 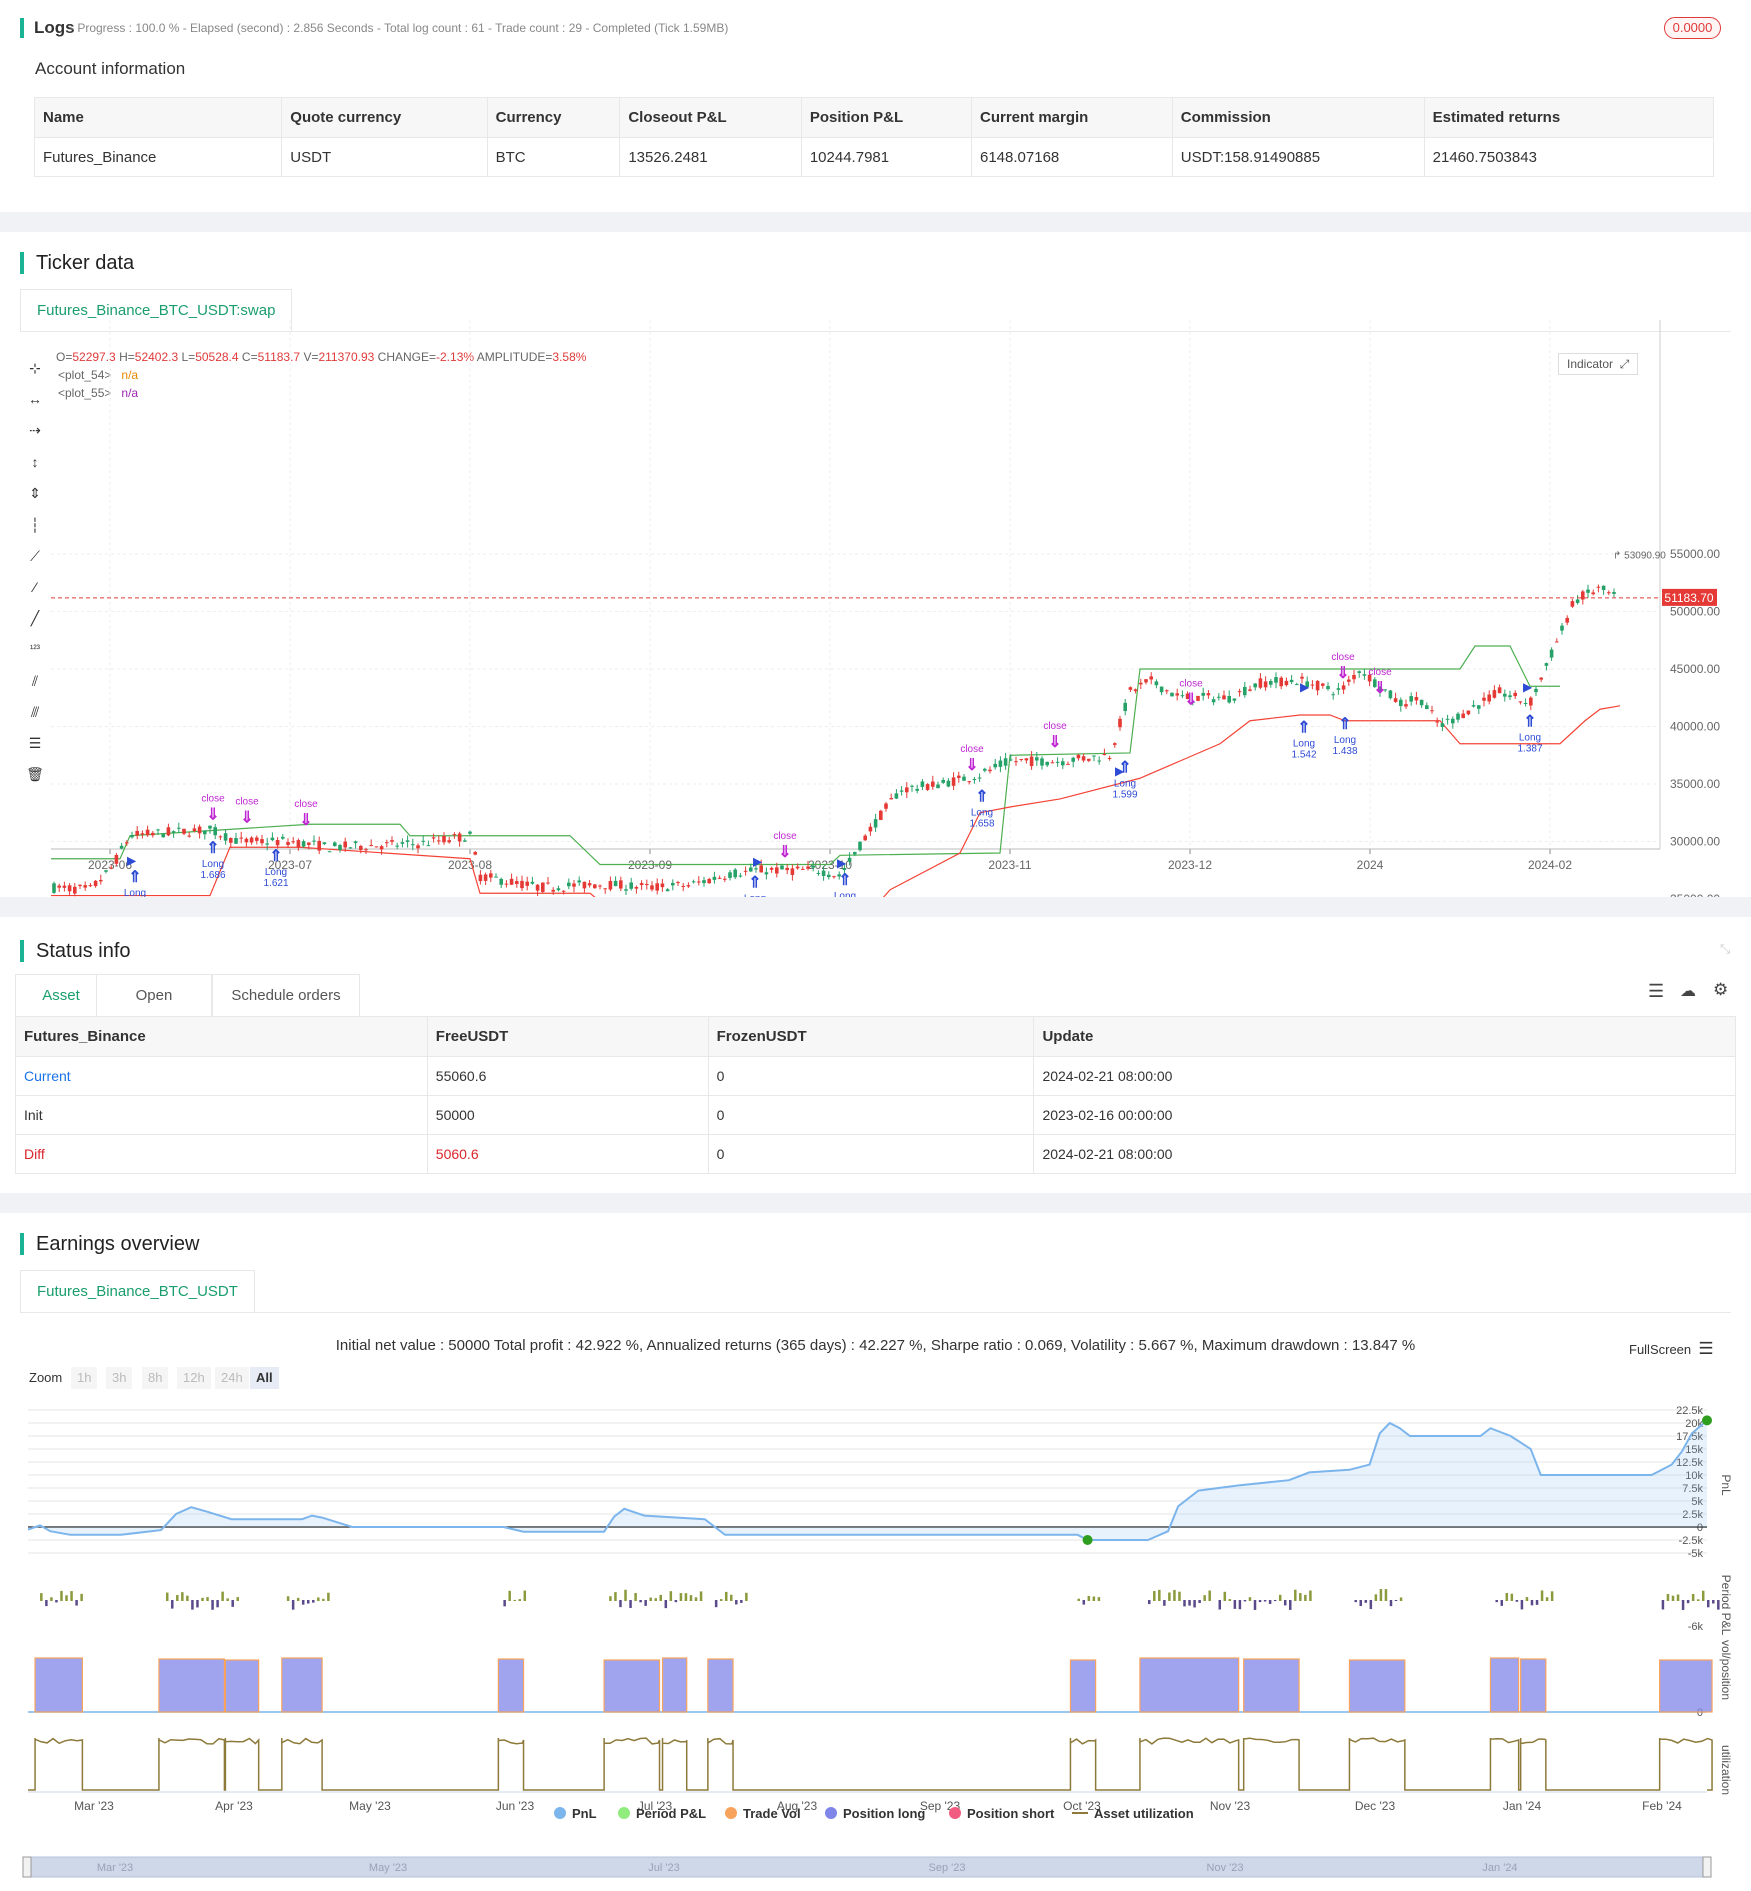 I want to click on account-cell-0: Futures_Binance, so click(x=158, y=157).